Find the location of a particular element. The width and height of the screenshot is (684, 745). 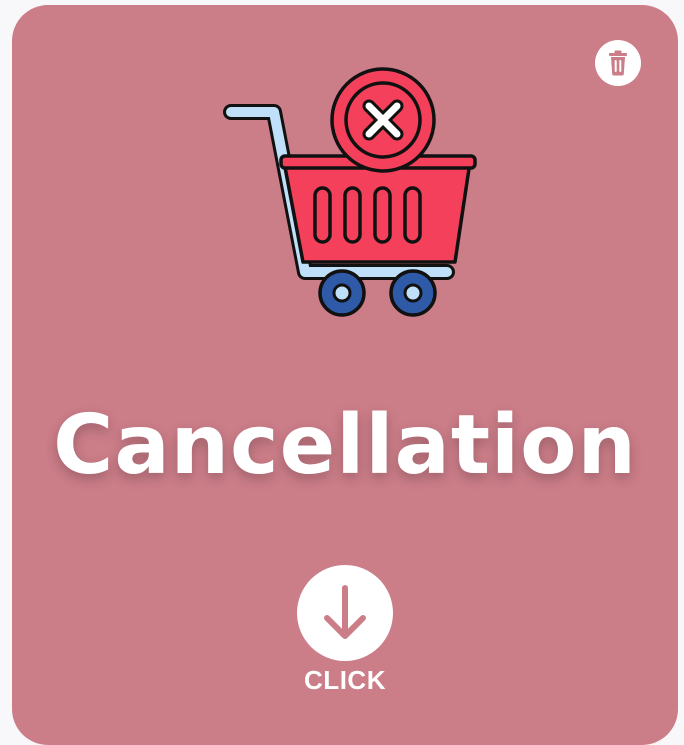

arrow-down-icon is located at coordinates (345, 612).